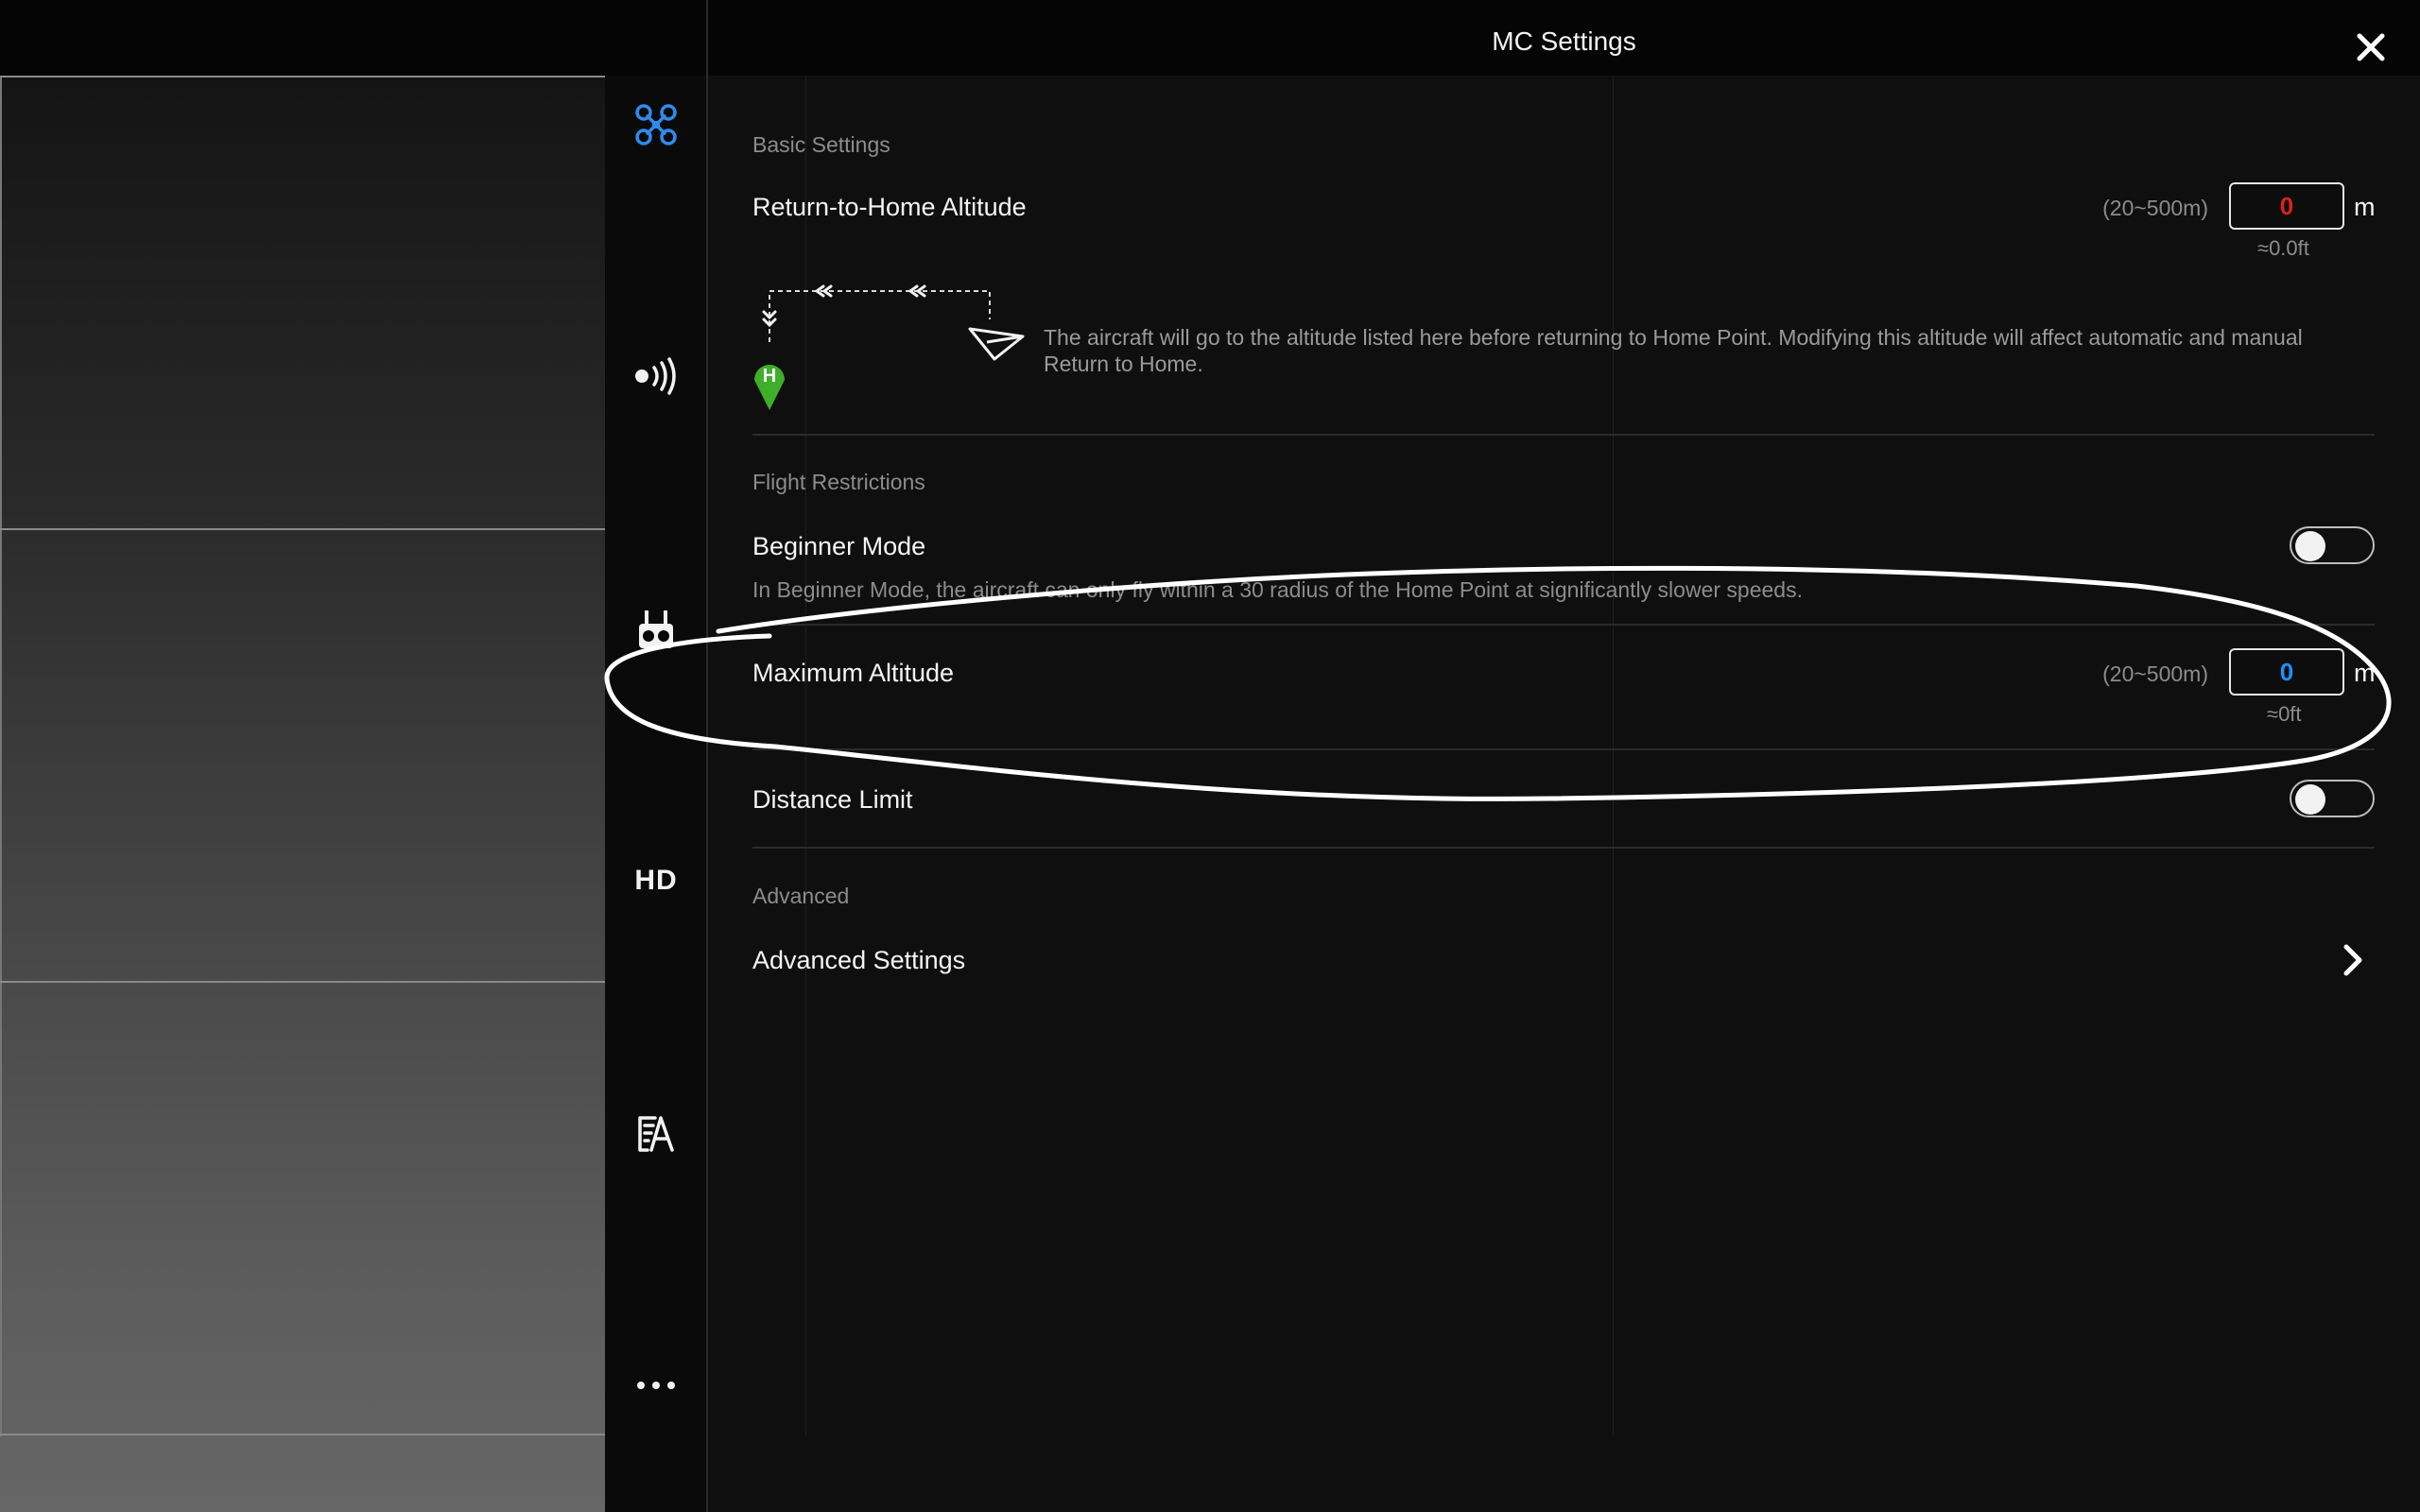  Describe the element at coordinates (2332, 798) in the screenshot. I see `distance-limit-toggle` at that location.